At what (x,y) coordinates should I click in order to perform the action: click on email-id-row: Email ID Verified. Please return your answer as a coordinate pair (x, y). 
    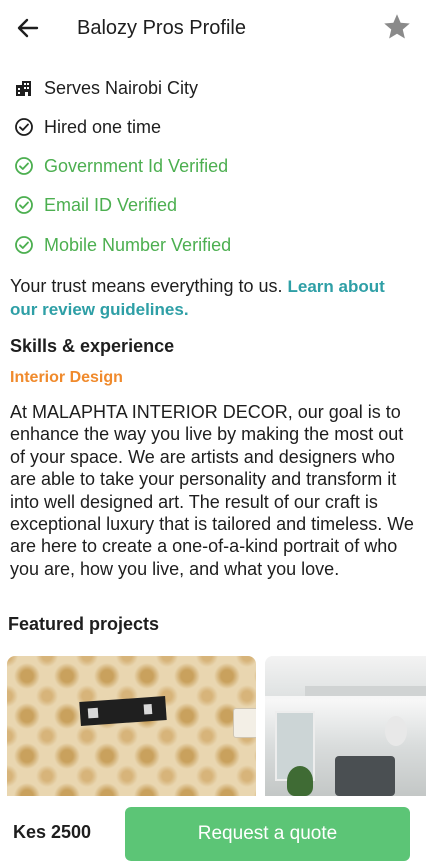
    Looking at the image, I should click on (95, 205).